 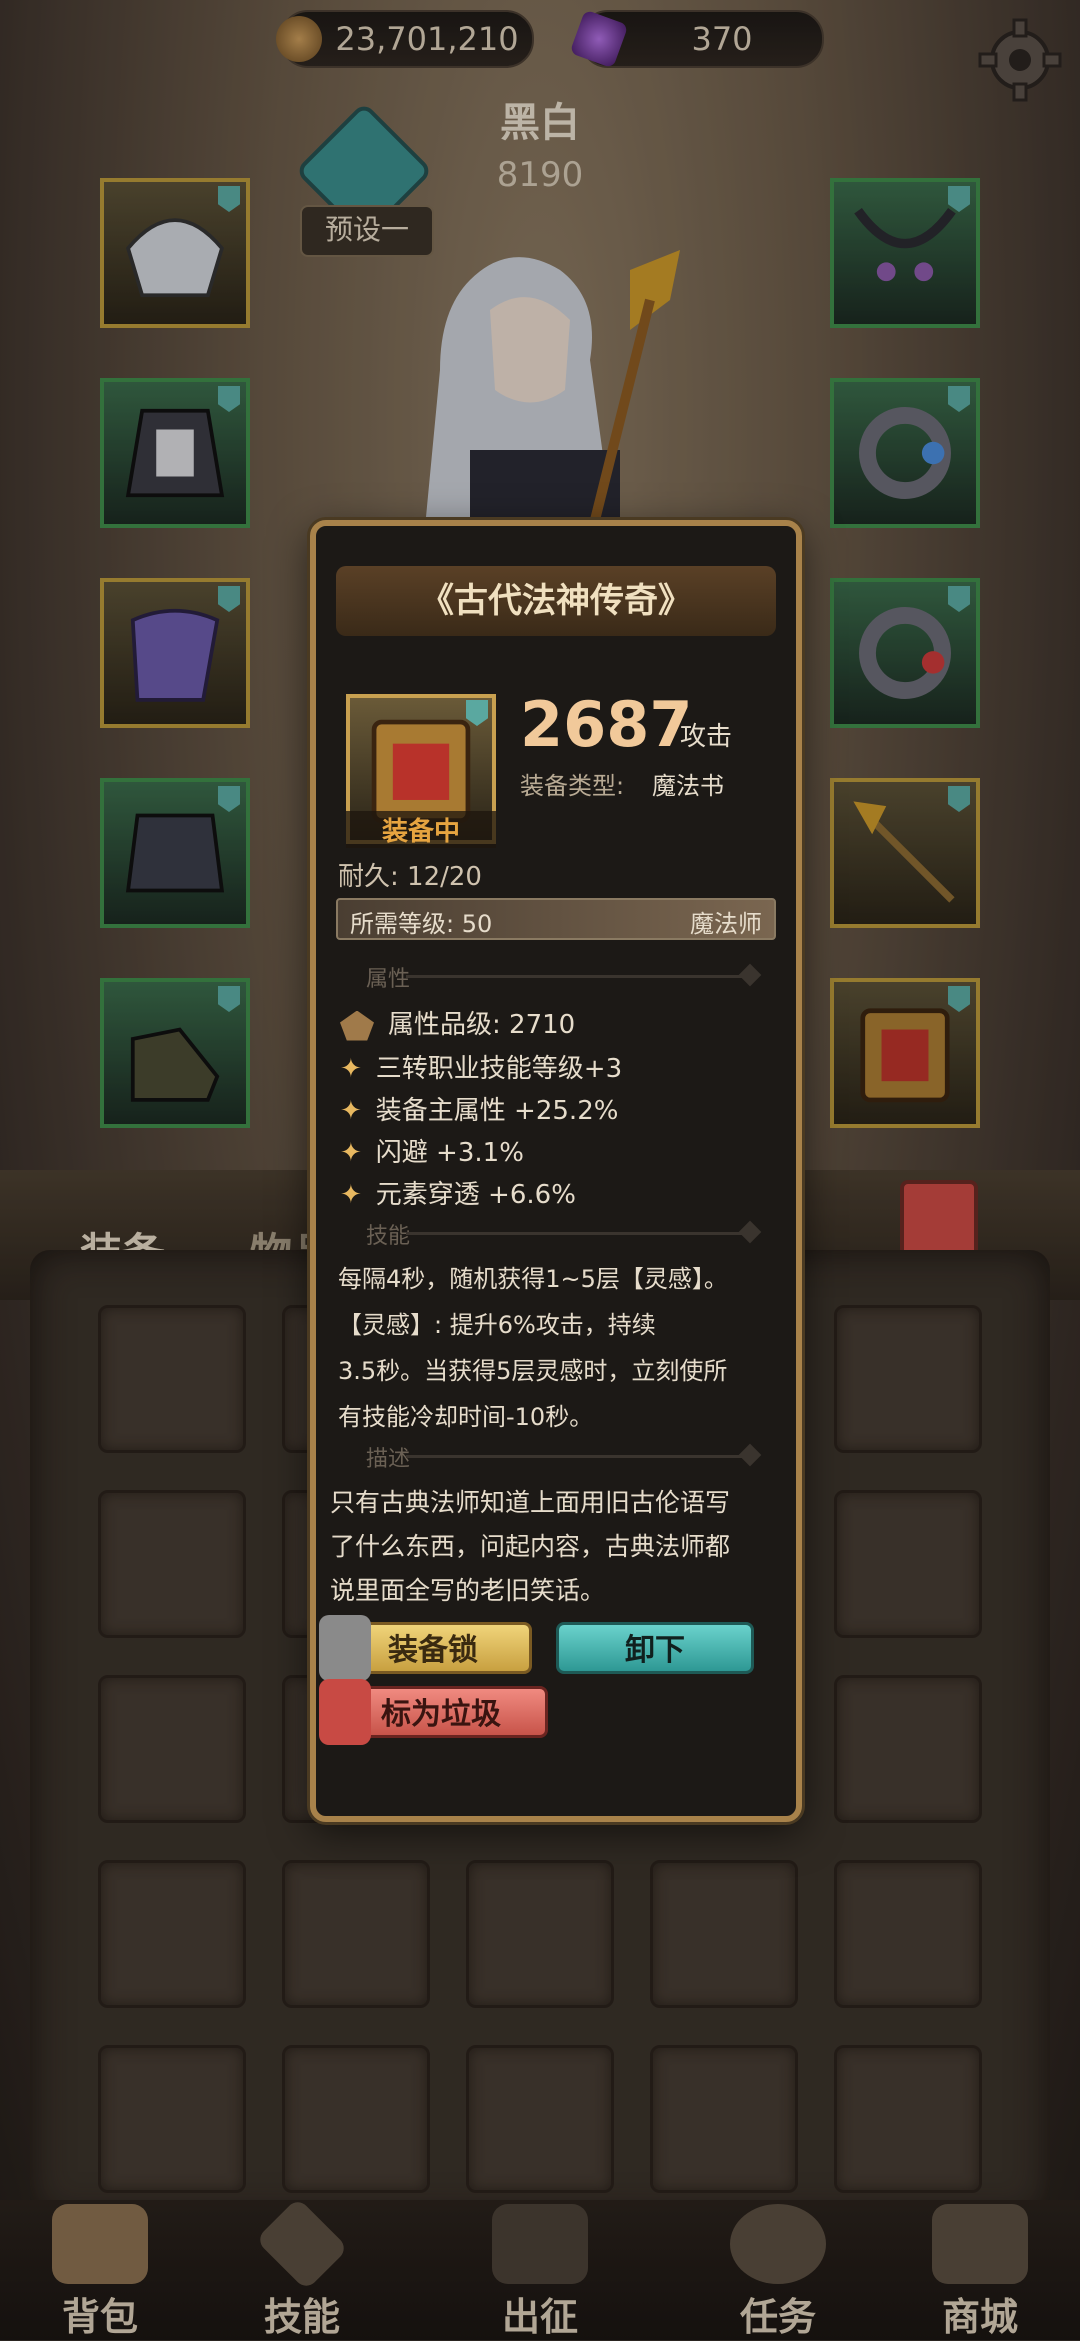 What do you see at coordinates (421, 924) in the screenshot?
I see `required-level: 所需等级: 50` at bounding box center [421, 924].